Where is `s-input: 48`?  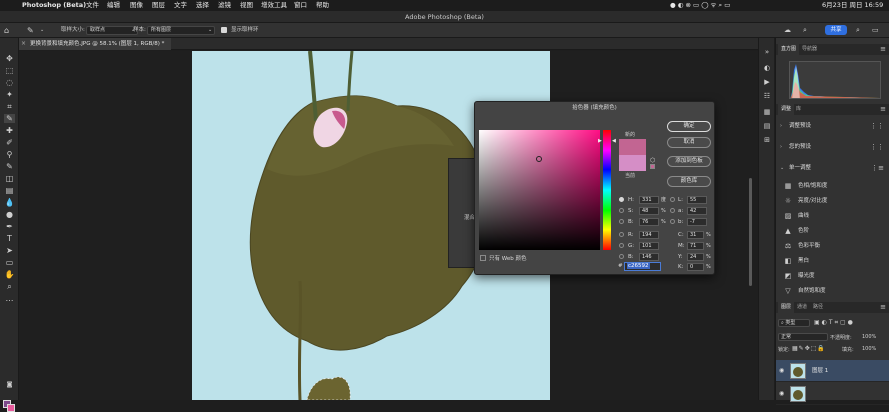
s-input: 48 is located at coordinates (649, 211).